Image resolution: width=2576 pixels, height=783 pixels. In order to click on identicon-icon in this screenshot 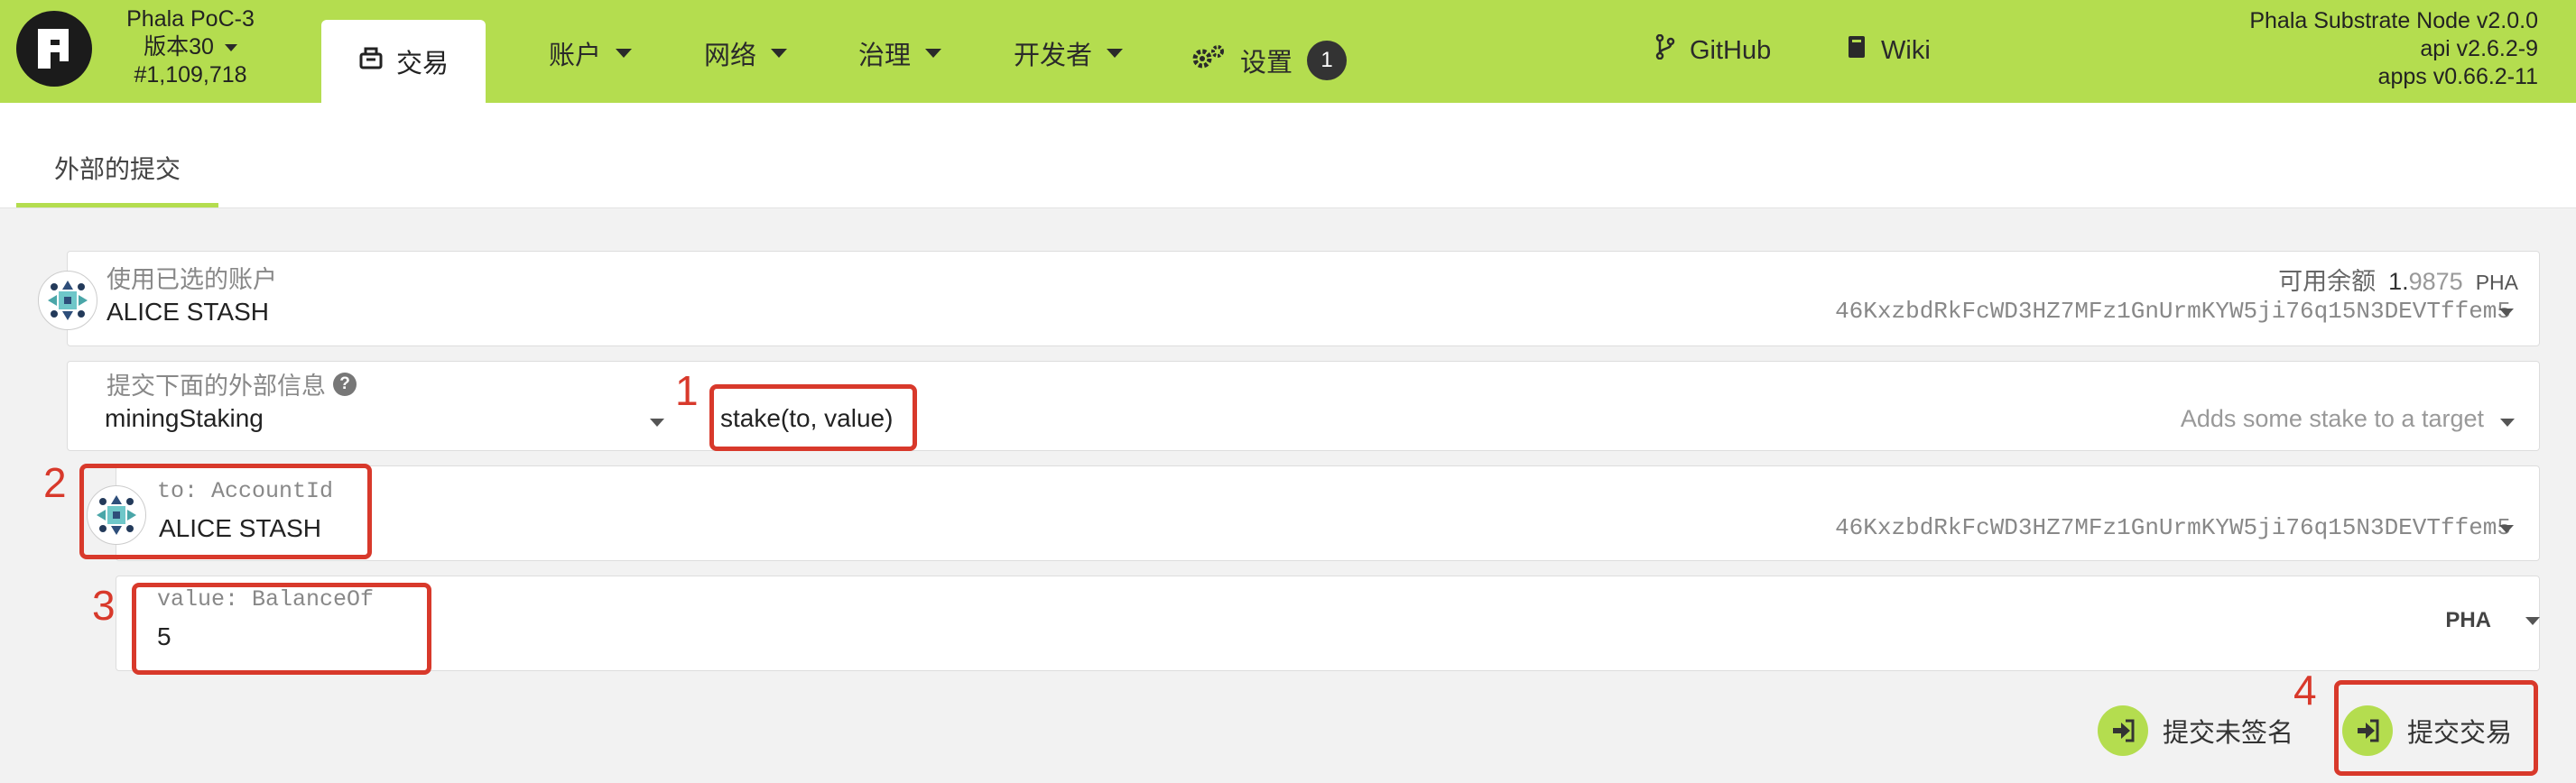, I will do `click(67, 300)`.